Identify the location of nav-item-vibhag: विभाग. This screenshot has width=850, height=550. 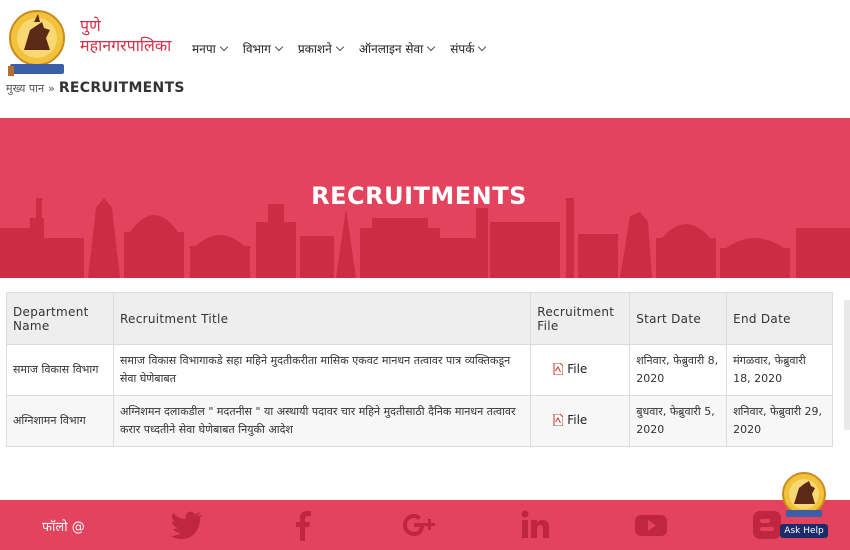
(263, 48).